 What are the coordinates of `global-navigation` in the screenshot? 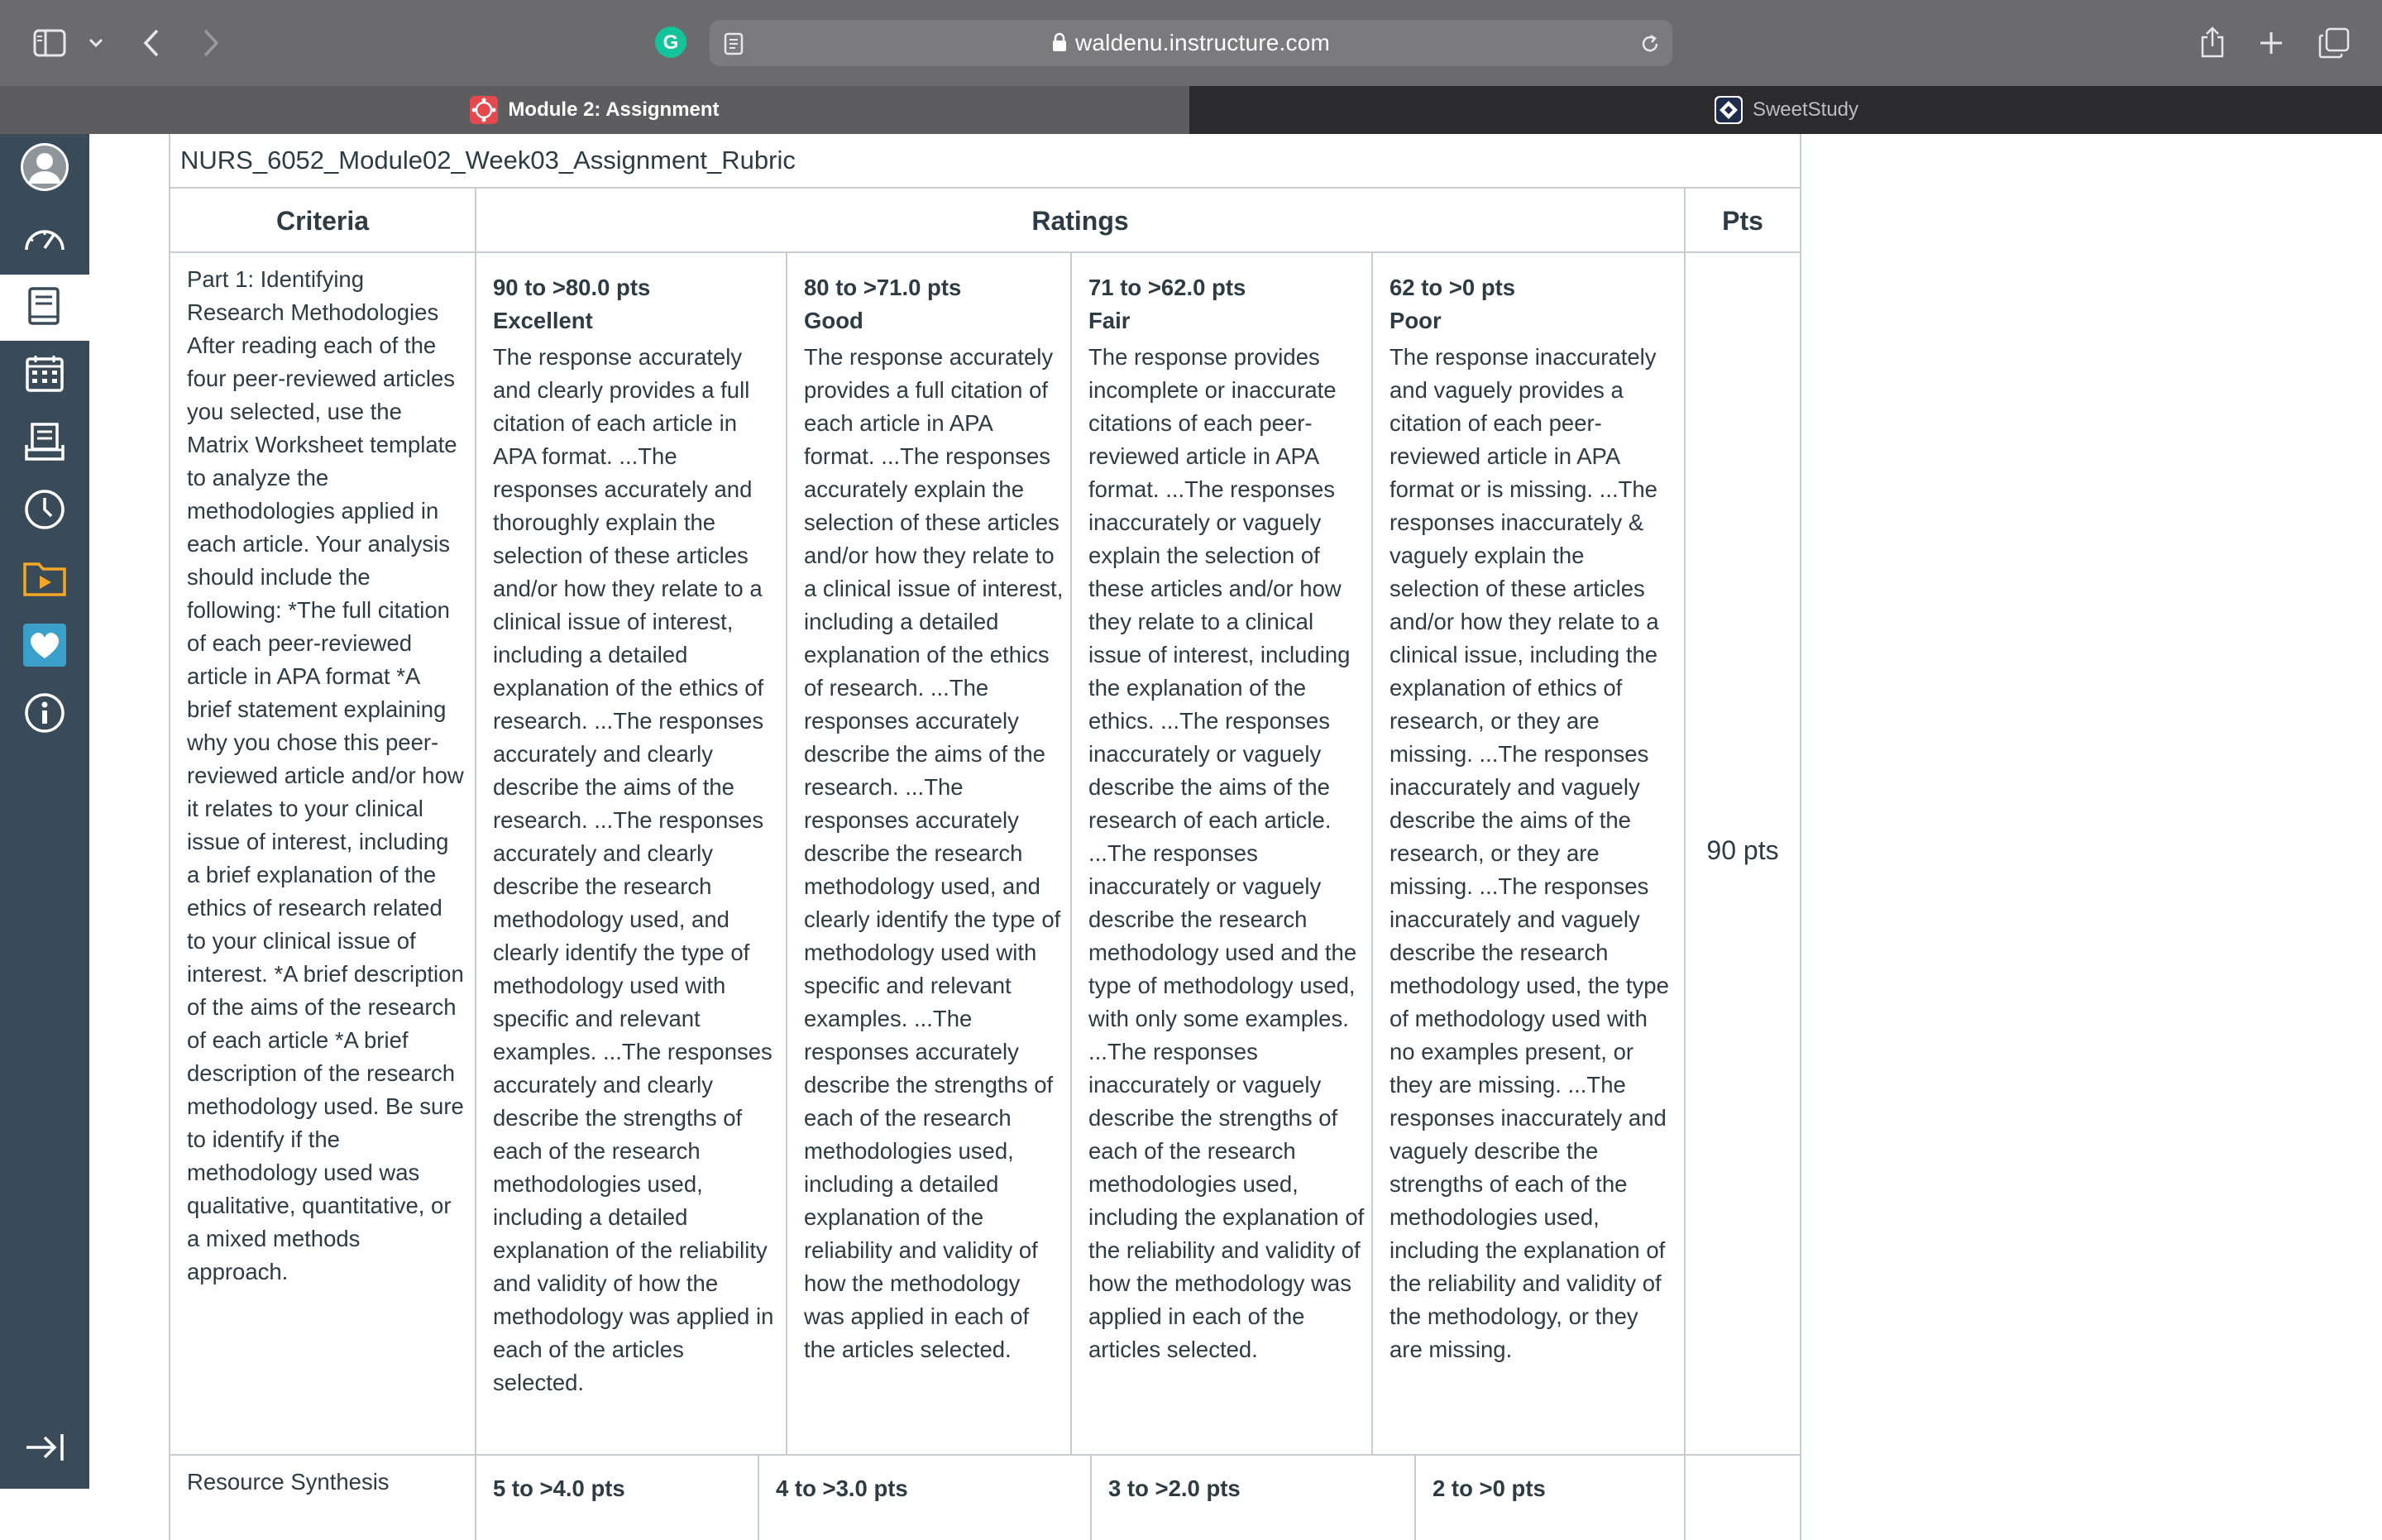 It's located at (44, 811).